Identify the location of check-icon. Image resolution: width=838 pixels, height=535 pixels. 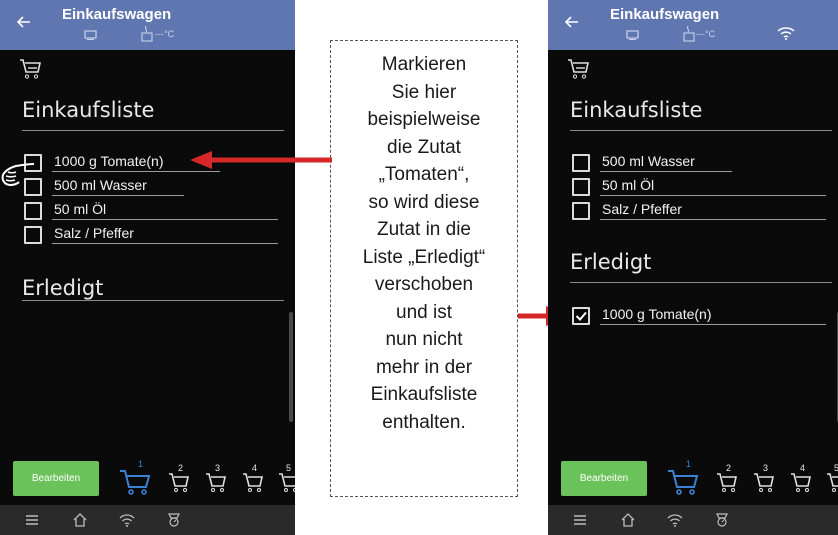
(581, 316).